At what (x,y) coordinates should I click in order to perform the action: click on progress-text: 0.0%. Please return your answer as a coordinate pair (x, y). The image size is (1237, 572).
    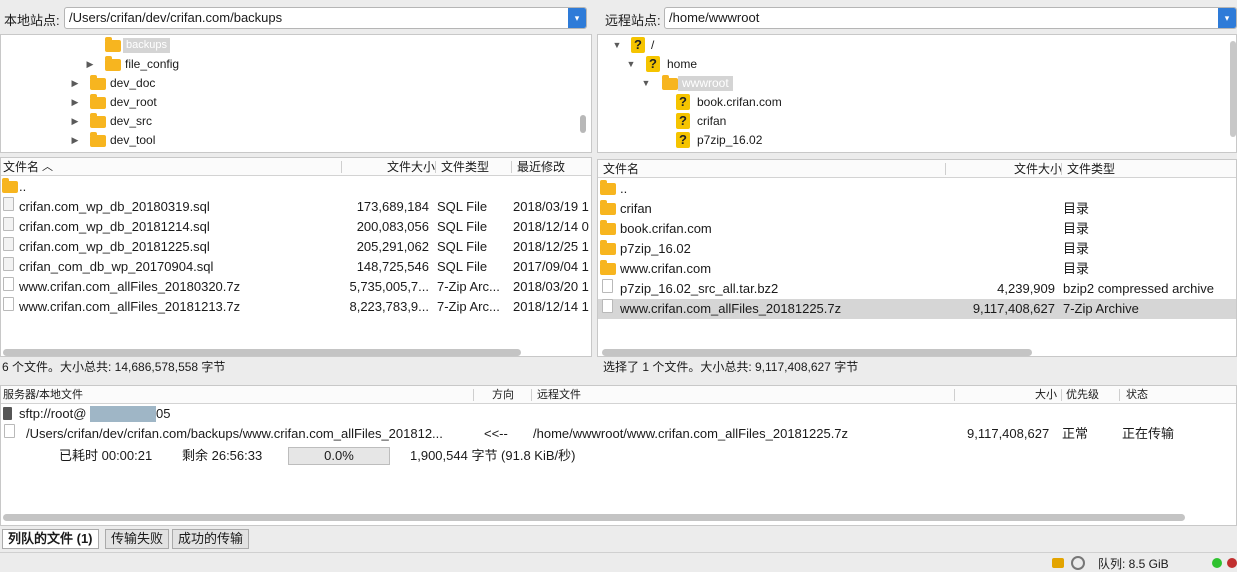
    Looking at the image, I should click on (339, 455).